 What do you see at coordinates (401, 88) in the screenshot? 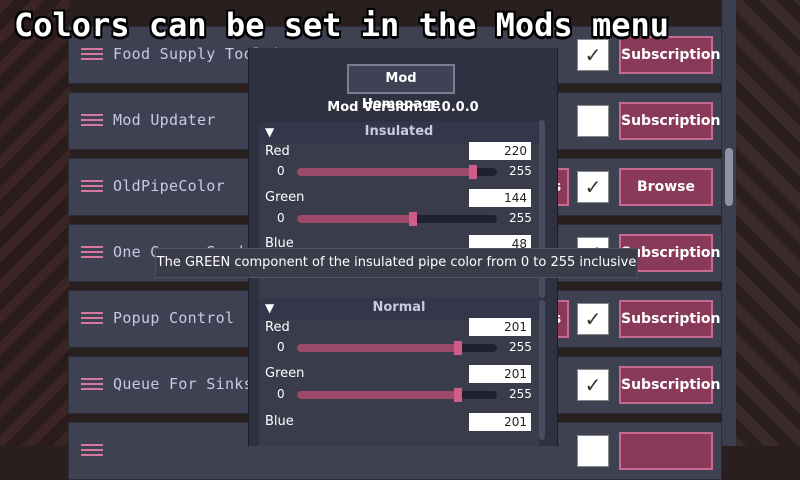
I see `mod-homepage-button: Mod Homepage` at bounding box center [401, 88].